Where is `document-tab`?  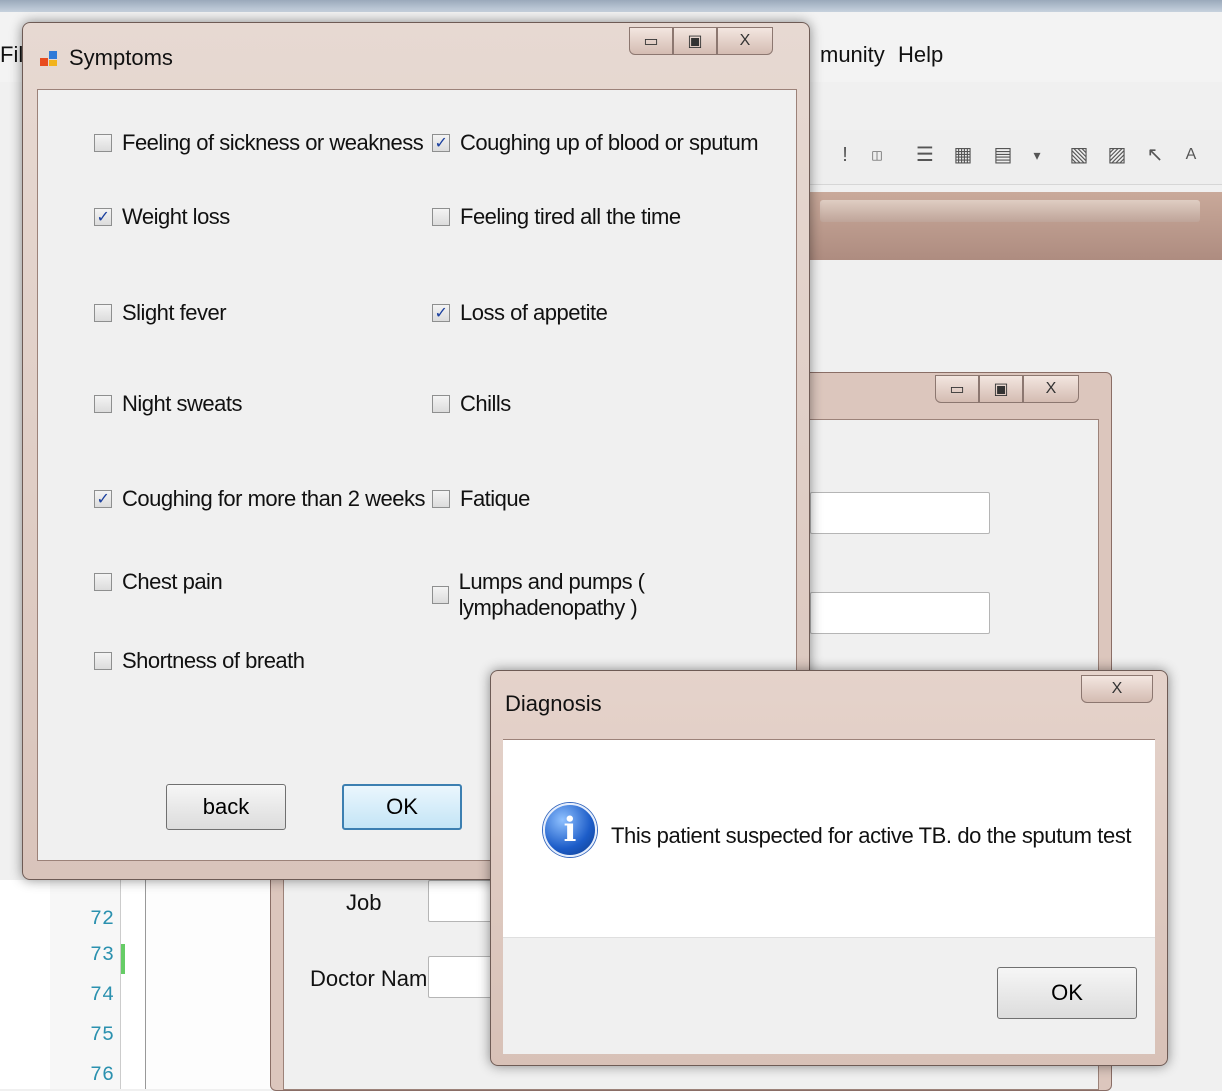
document-tab is located at coordinates (1010, 211).